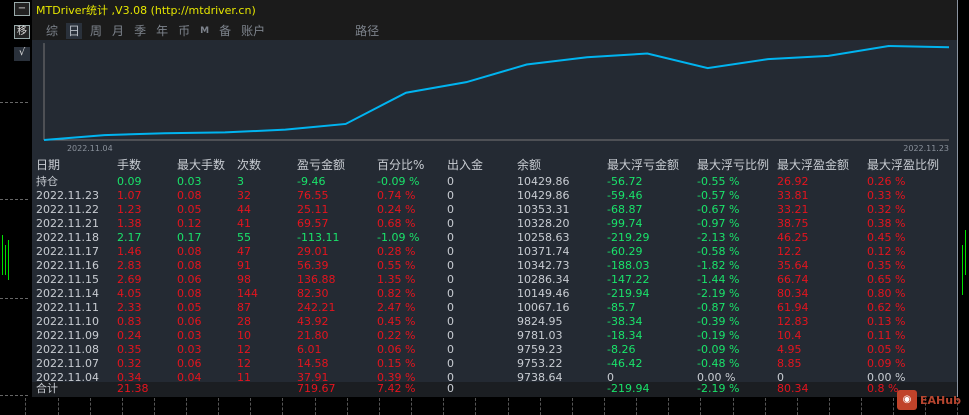 This screenshot has height=415, width=969. What do you see at coordinates (244, 251) in the screenshot?
I see `cell-count: 47` at bounding box center [244, 251].